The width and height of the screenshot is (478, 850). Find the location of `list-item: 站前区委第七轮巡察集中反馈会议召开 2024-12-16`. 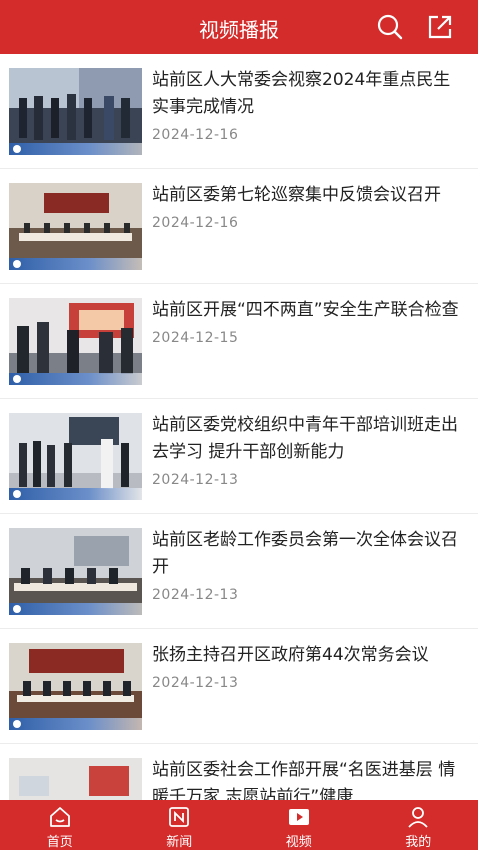

list-item: 站前区委第七轮巡察集中反馈会议召开 2024-12-16 is located at coordinates (239, 226).